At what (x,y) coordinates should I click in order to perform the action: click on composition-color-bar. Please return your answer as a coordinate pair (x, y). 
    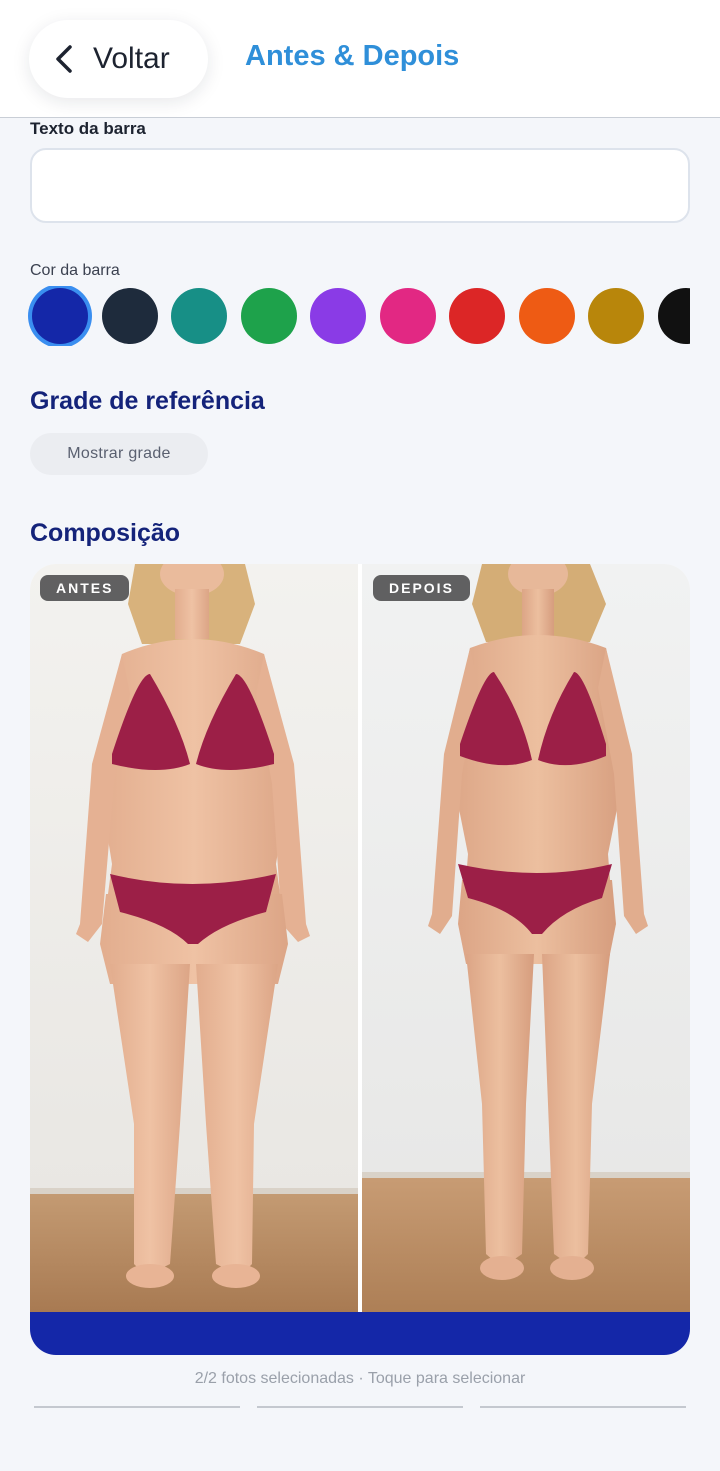
    Looking at the image, I should click on (360, 1333).